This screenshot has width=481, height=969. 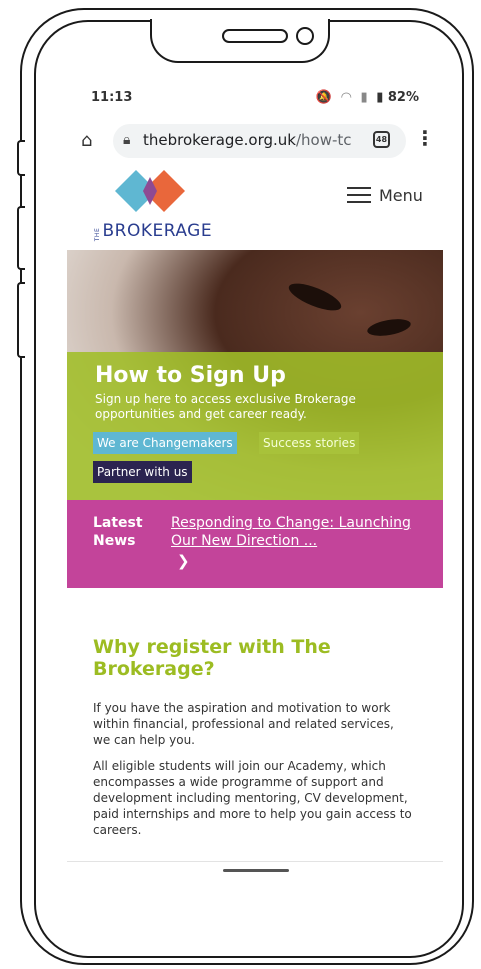 What do you see at coordinates (21, 320) in the screenshot?
I see `phone-volume-down-button` at bounding box center [21, 320].